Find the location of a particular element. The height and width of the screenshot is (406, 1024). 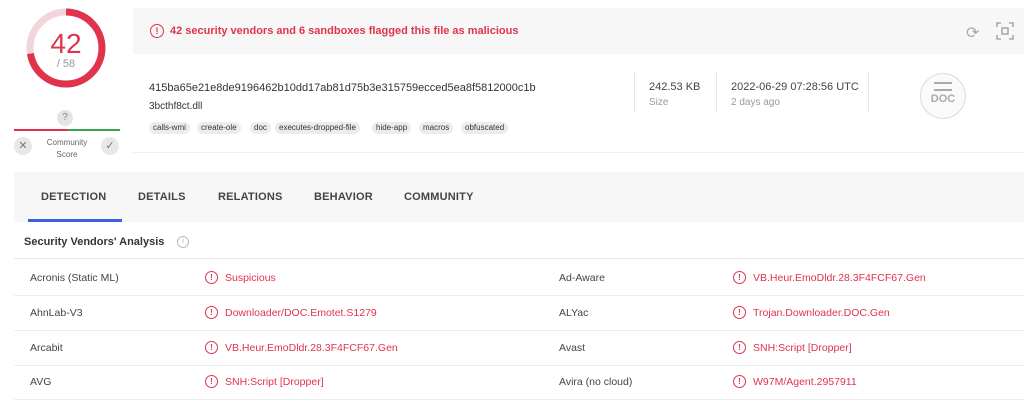

similar-files-icon is located at coordinates (1005, 31).